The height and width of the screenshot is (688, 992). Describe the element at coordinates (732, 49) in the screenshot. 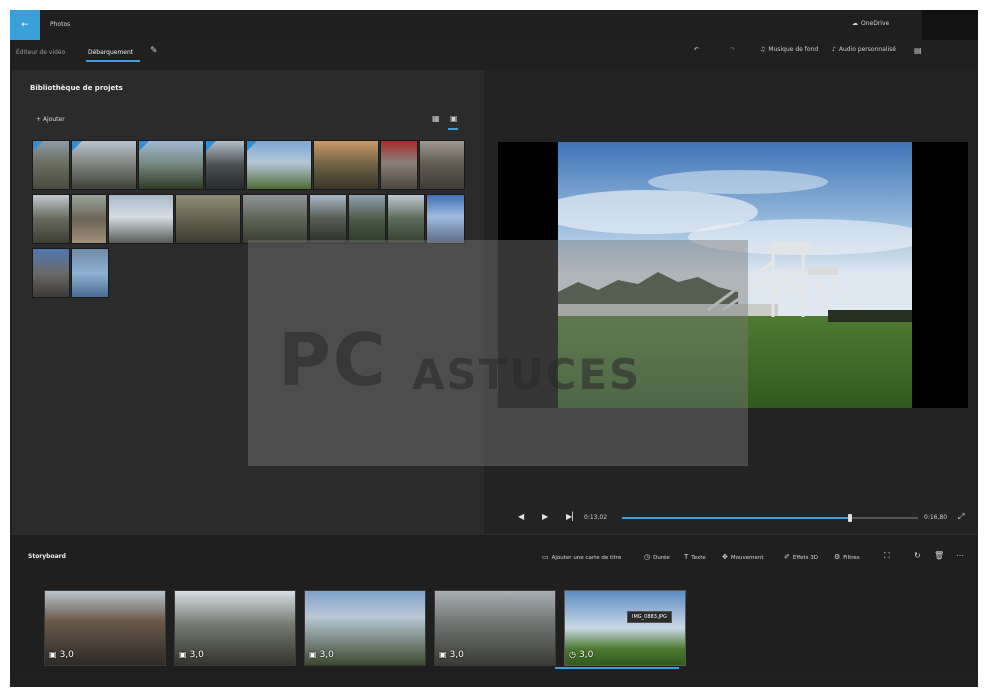

I see `redo-icon: ↷` at that location.